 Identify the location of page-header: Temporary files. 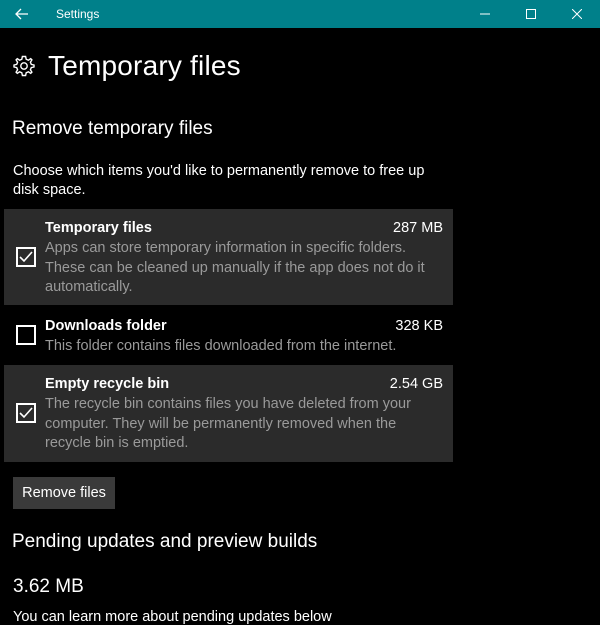
(126, 66).